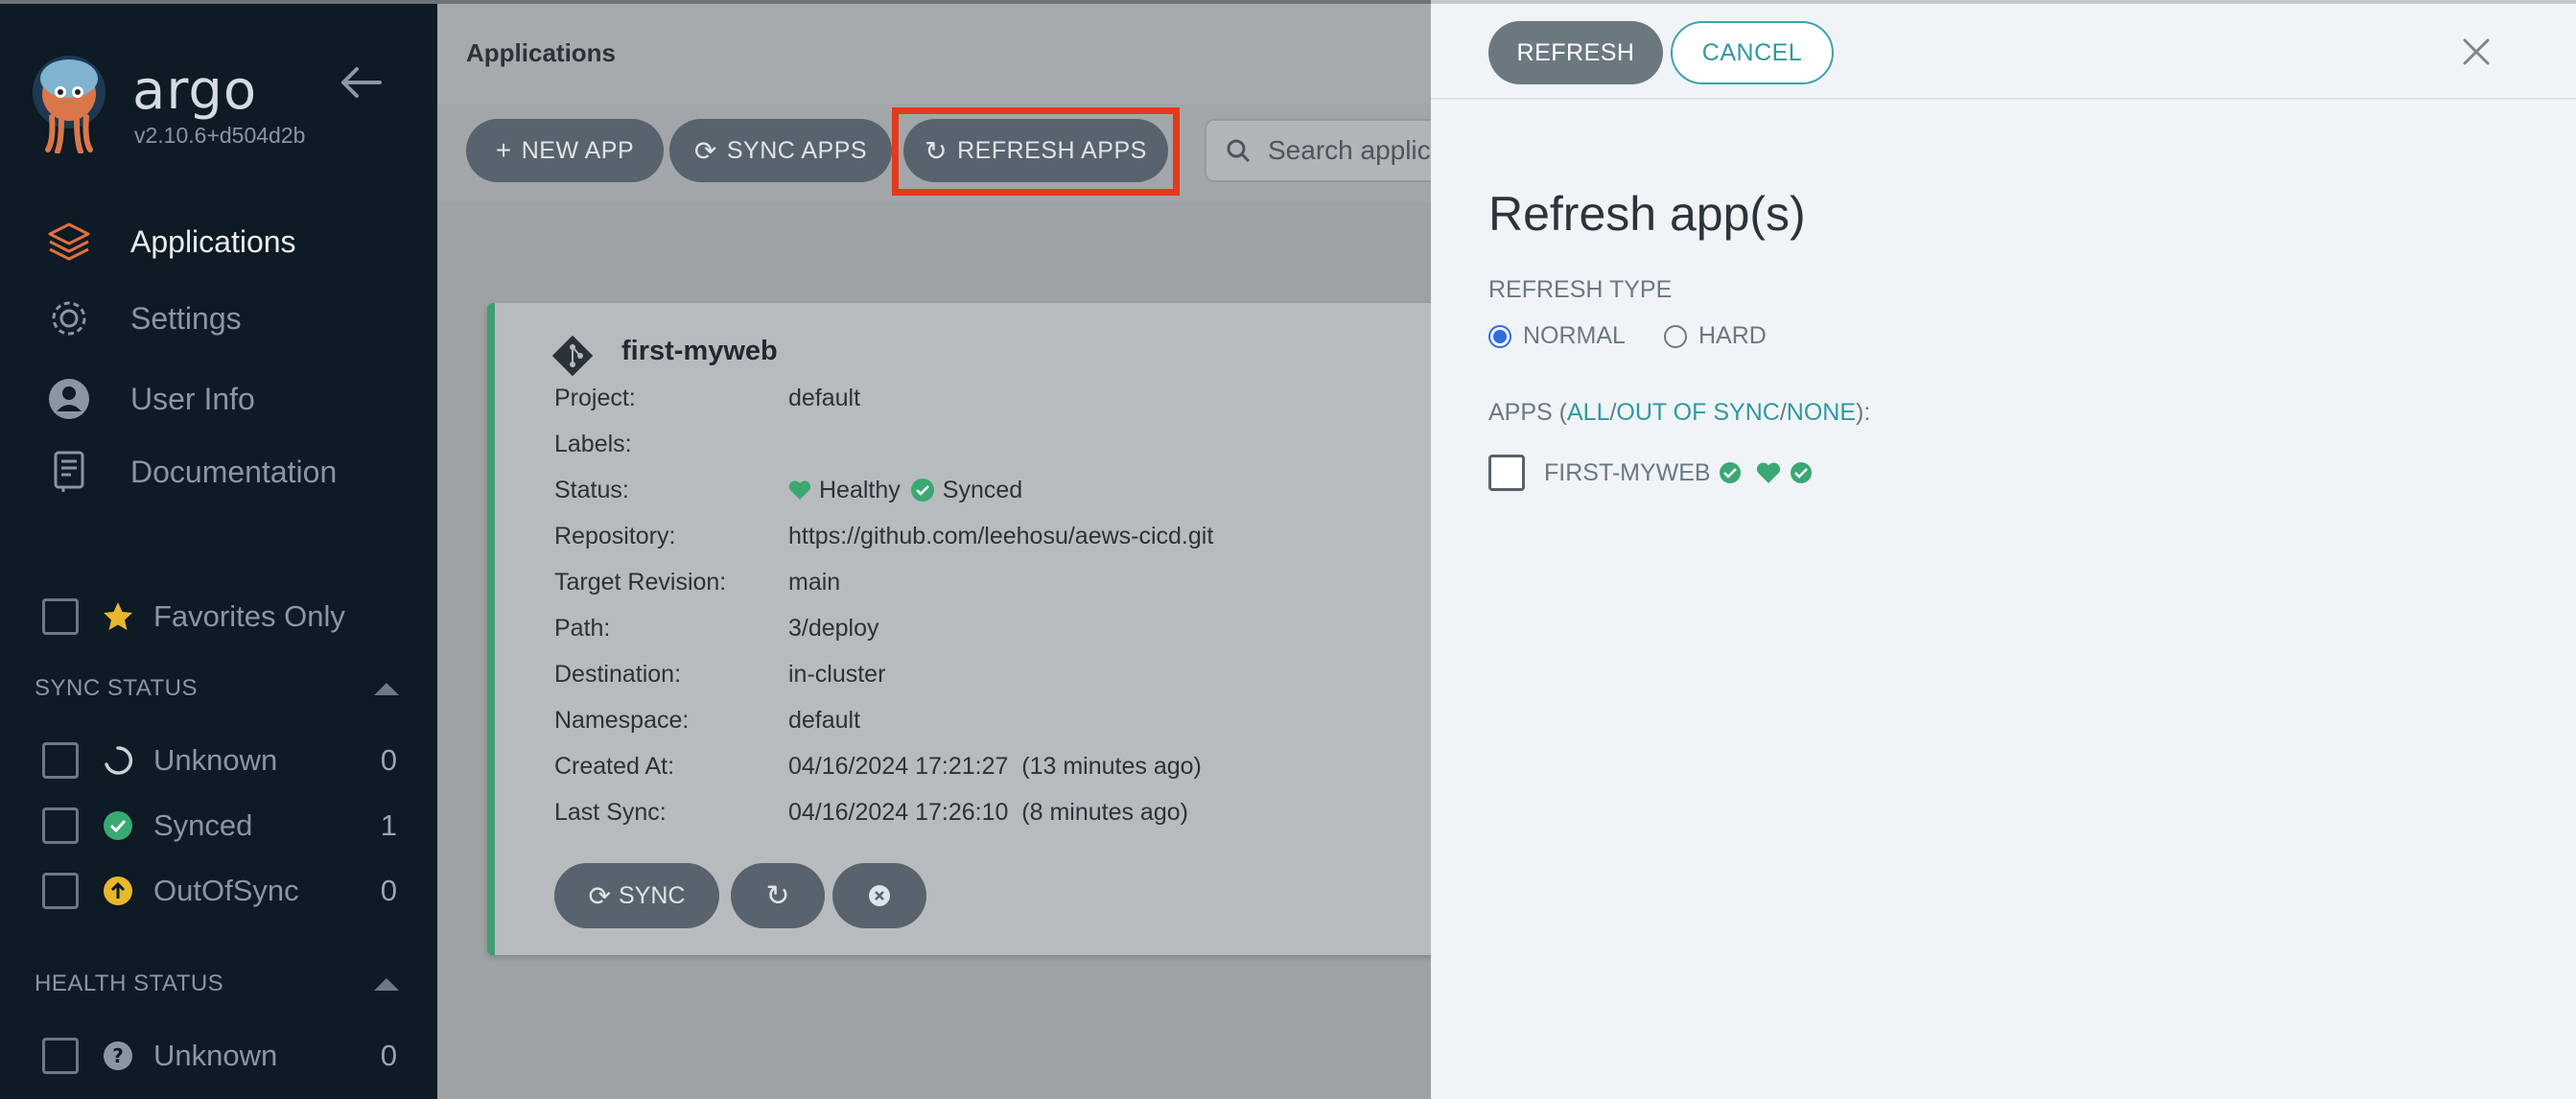 The height and width of the screenshot is (1099, 2576). I want to click on circle-notch-icon, so click(118, 760).